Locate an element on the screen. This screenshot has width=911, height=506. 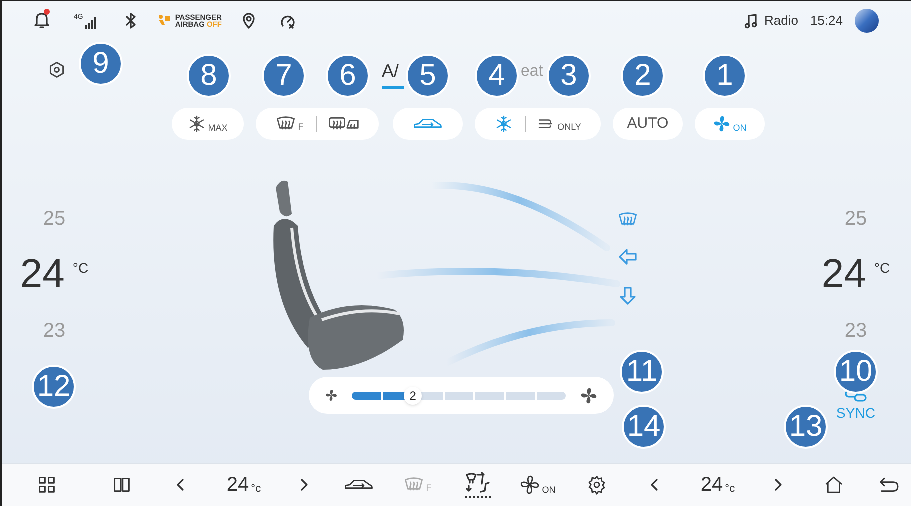
split-view-button is located at coordinates (121, 485).